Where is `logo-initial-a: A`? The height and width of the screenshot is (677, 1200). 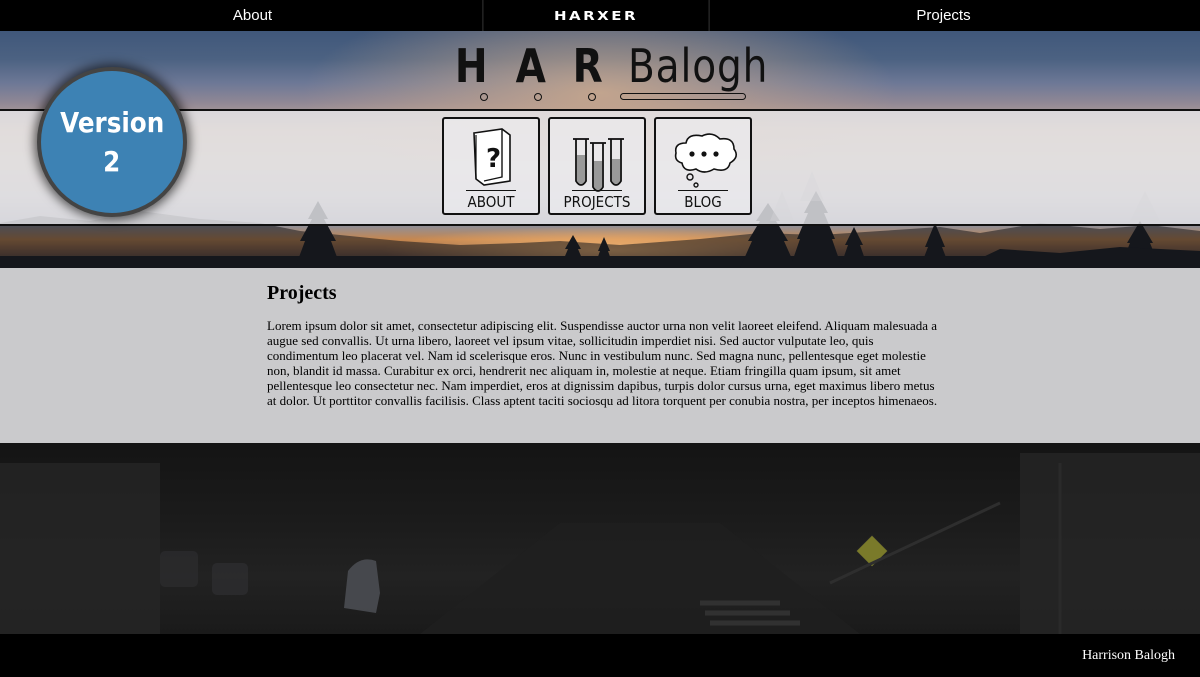 logo-initial-a: A is located at coordinates (530, 66).